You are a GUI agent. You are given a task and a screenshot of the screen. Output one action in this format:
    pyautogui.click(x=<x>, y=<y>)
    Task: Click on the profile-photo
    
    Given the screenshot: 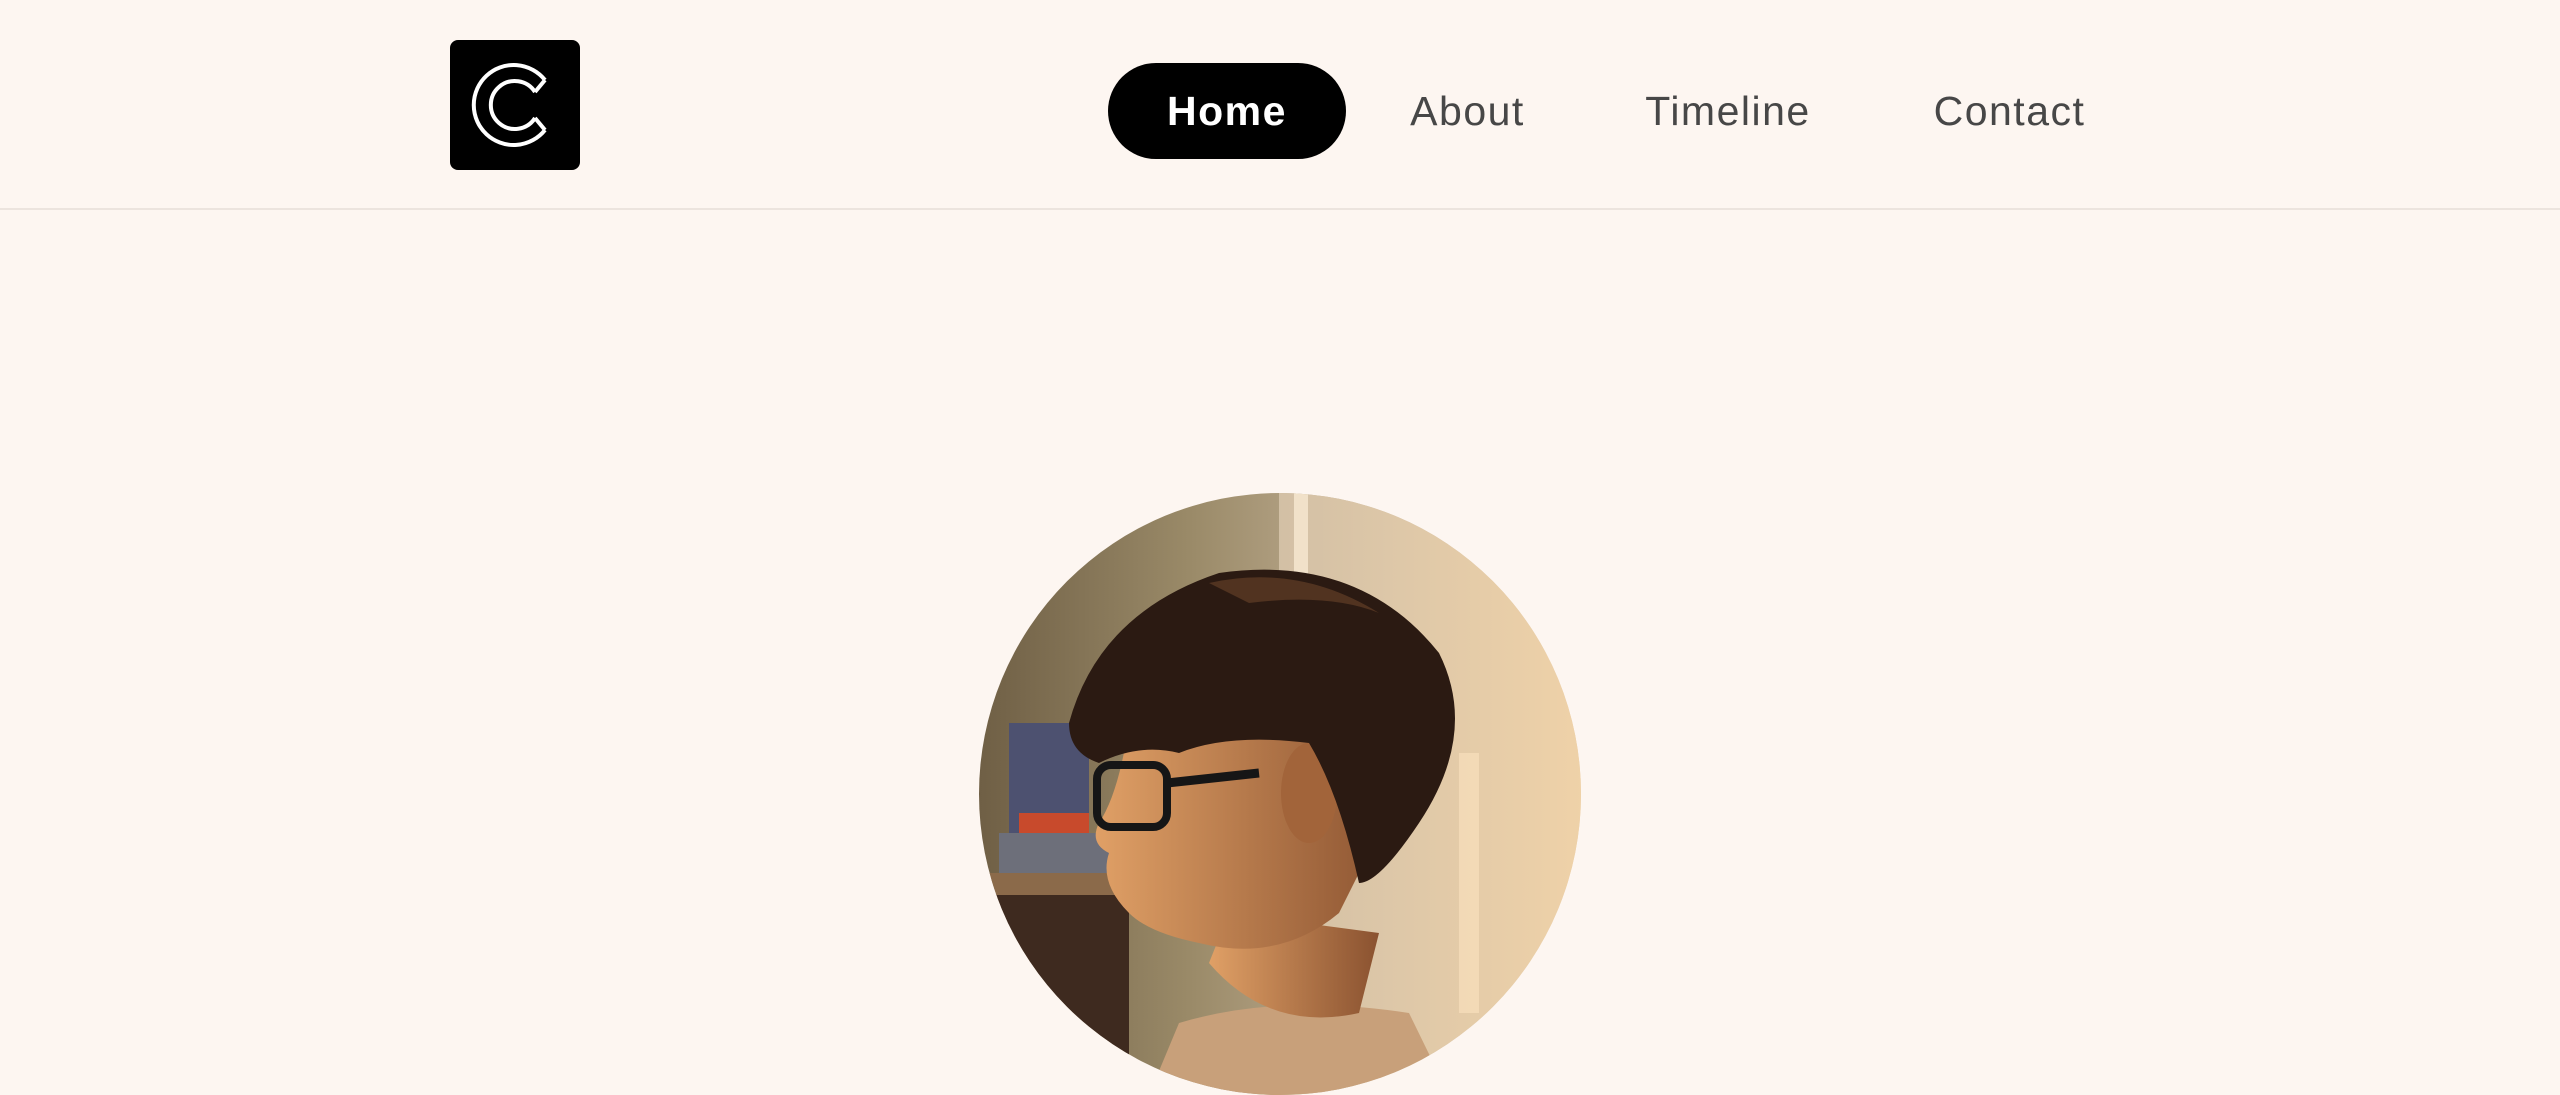 What is the action you would take?
    pyautogui.click(x=1280, y=794)
    